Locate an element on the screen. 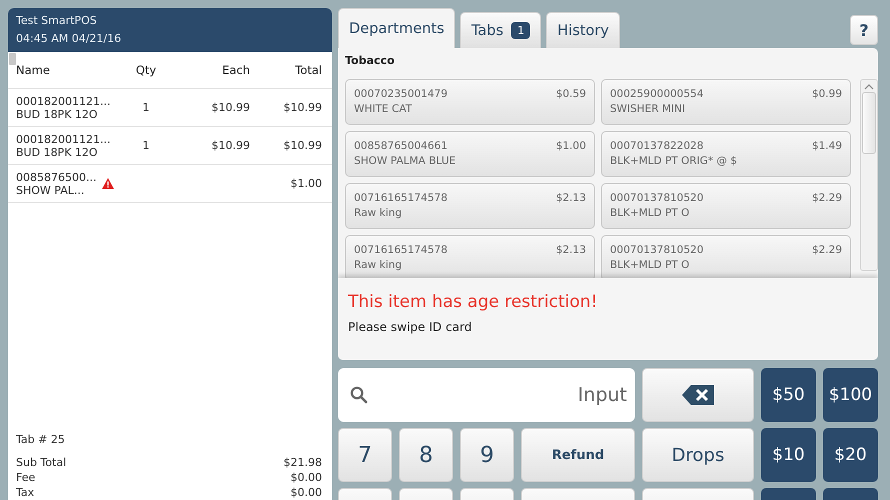  product-code: 00025900000554 is located at coordinates (657, 94).